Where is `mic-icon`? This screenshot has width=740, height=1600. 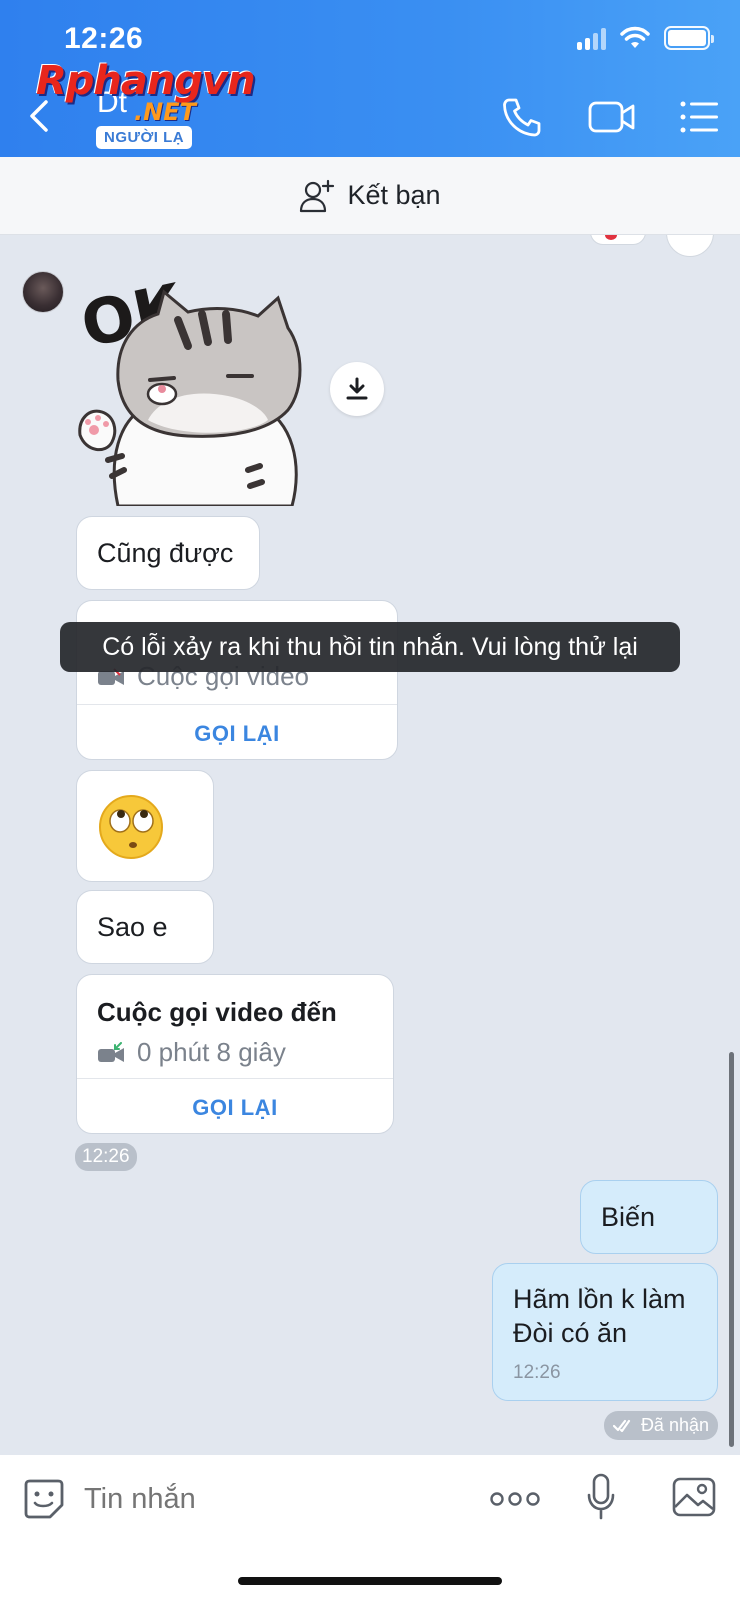 mic-icon is located at coordinates (601, 1497).